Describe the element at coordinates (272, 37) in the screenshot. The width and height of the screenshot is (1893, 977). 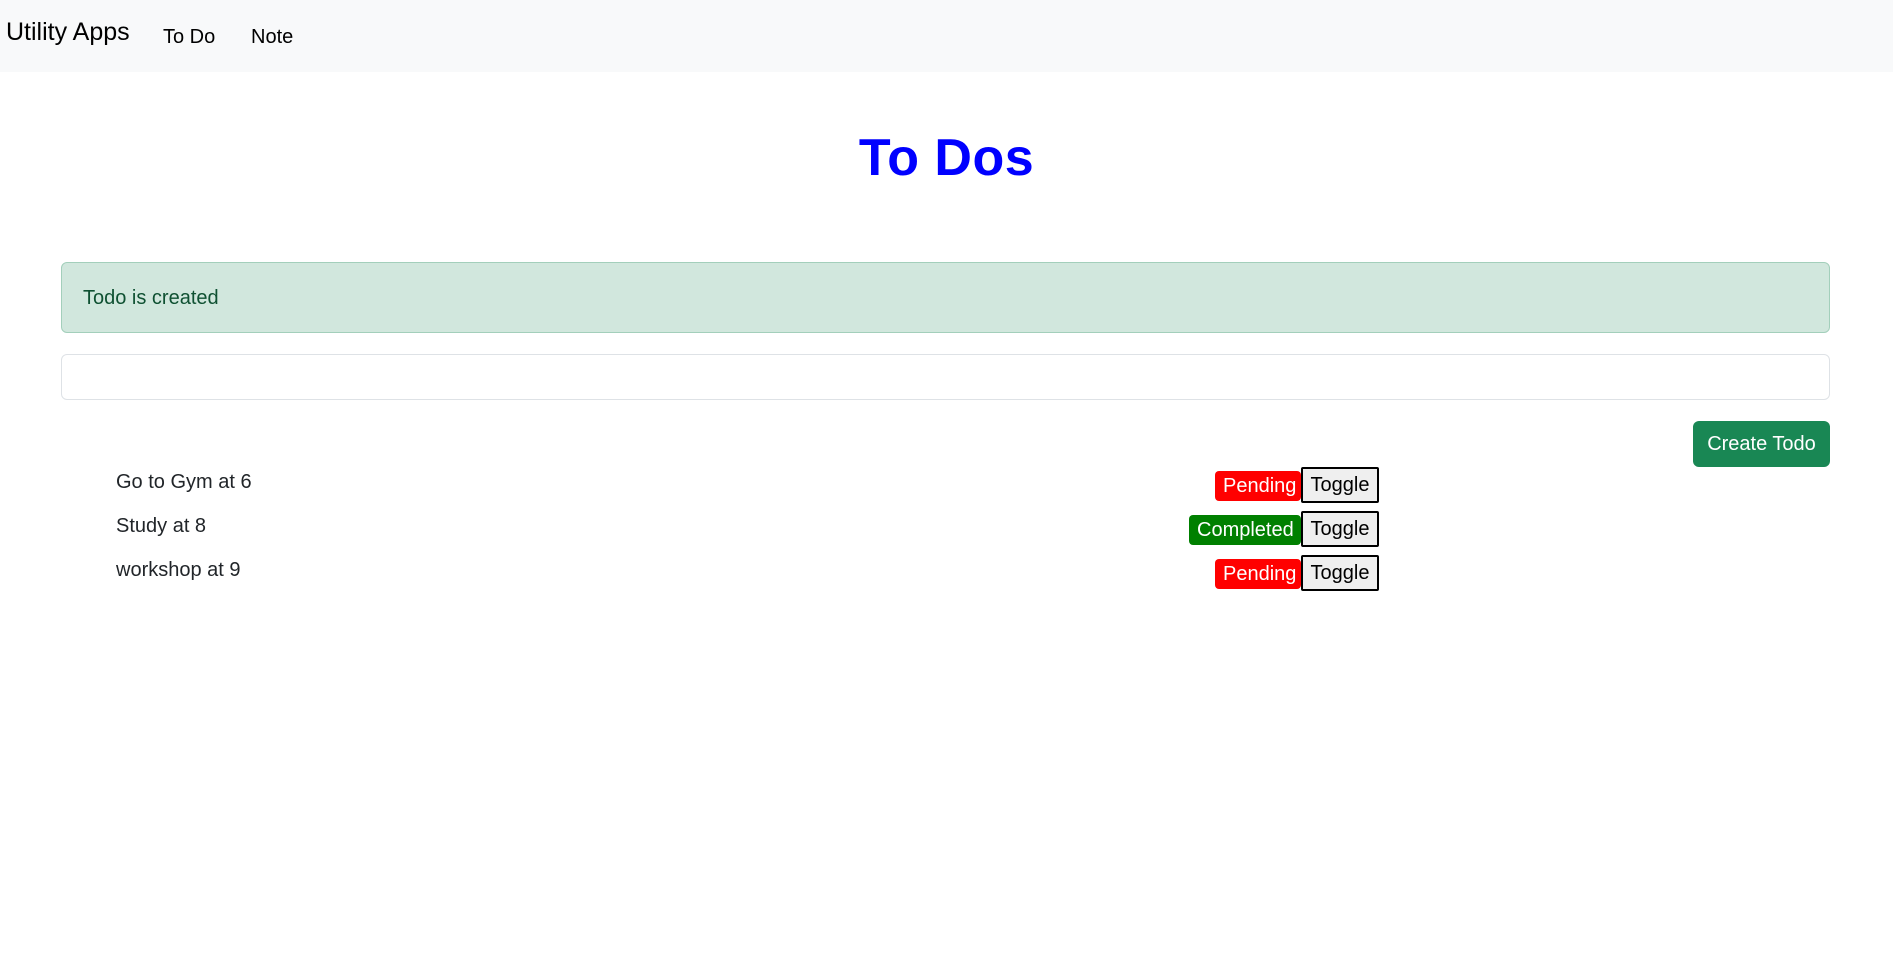
I see `nav-link-note: Note` at that location.